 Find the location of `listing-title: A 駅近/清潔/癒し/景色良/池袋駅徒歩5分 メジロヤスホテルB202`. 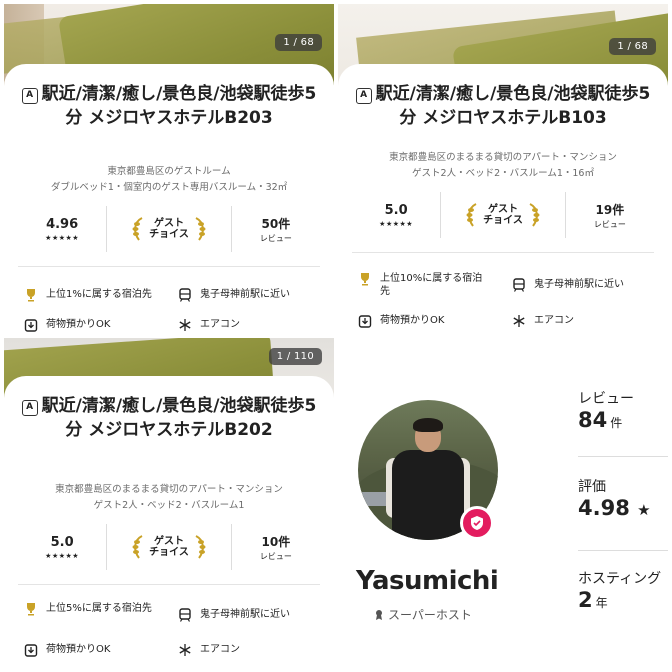

listing-title: A 駅近/清潔/癒し/景色良/池袋駅徒歩5分 メジロヤスホテルB202 is located at coordinates (169, 418).